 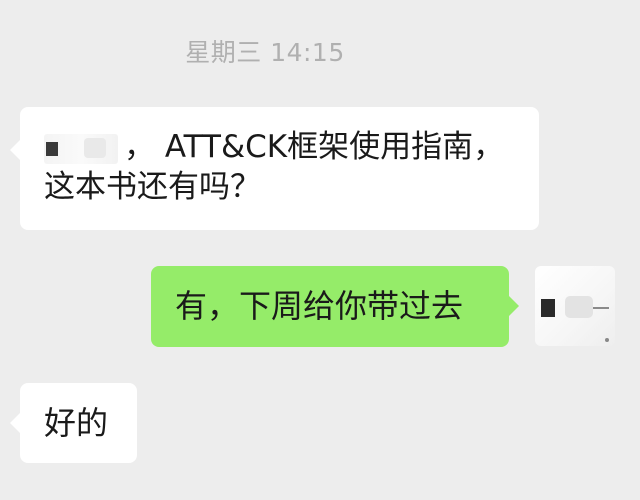 I want to click on outgoing-message-bubble: 有，下周给你带过去, so click(x=335, y=306).